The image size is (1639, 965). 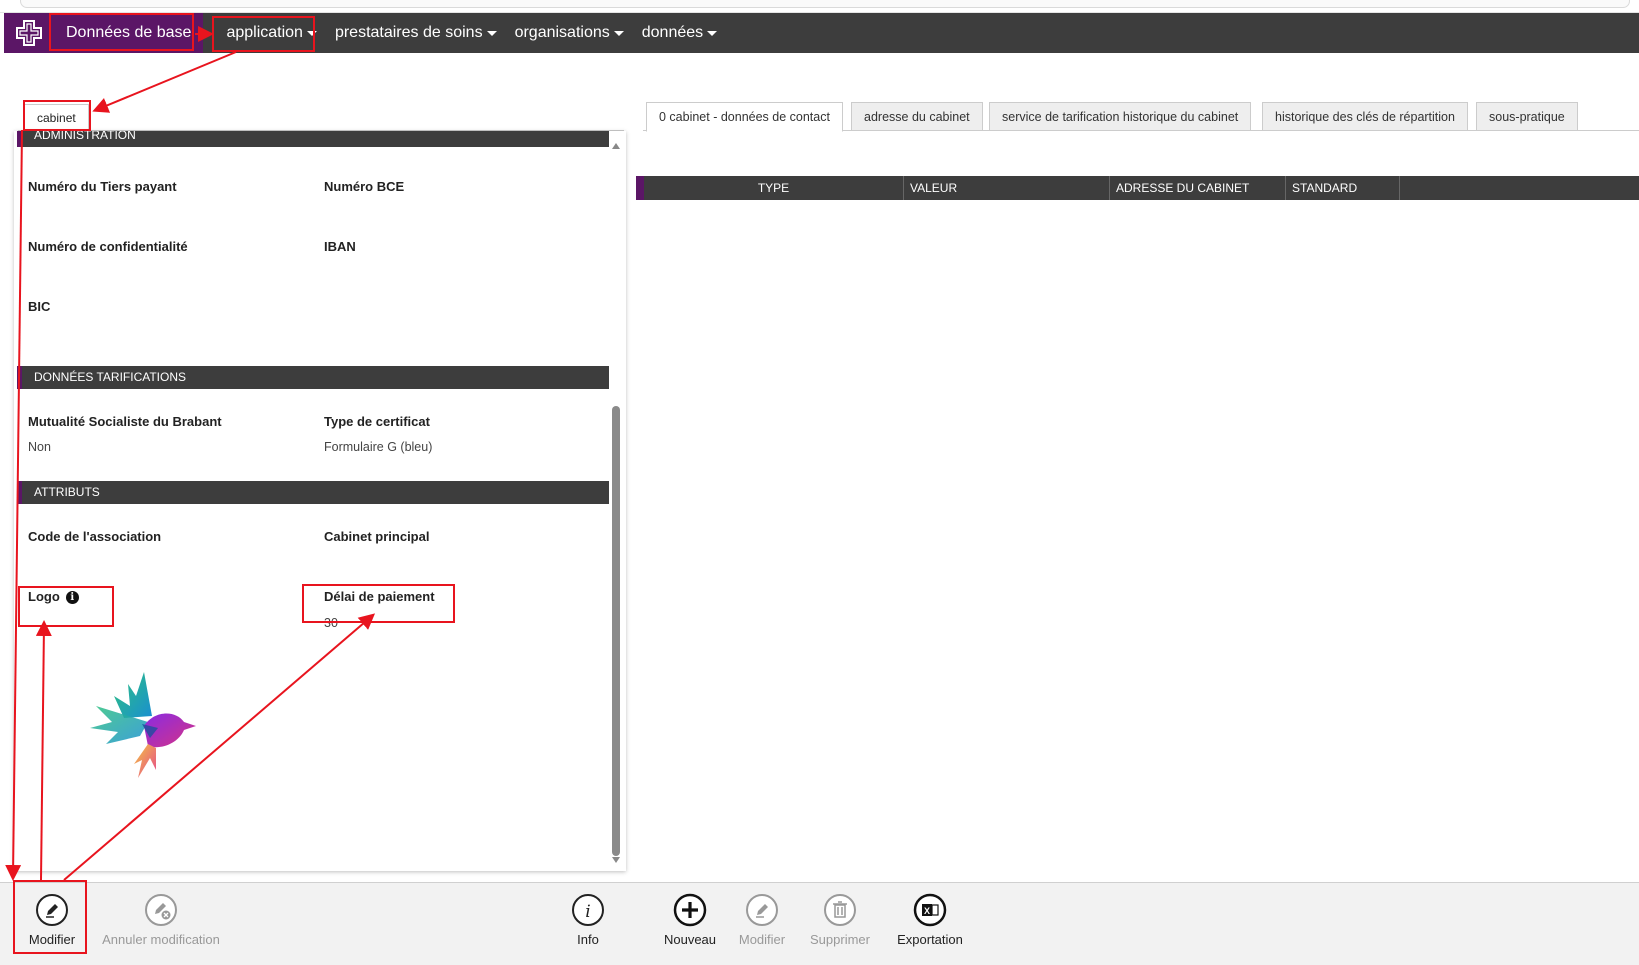 What do you see at coordinates (313, 377) in the screenshot?
I see `section-header-tarifications: DONNÉES TARIFICATIONS` at bounding box center [313, 377].